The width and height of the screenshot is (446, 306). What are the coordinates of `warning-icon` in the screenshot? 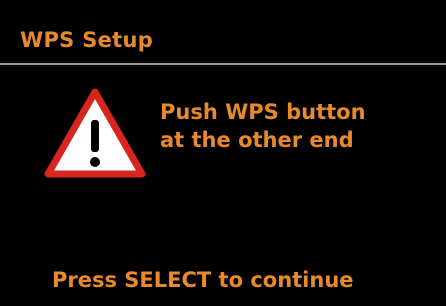 It's located at (95, 133).